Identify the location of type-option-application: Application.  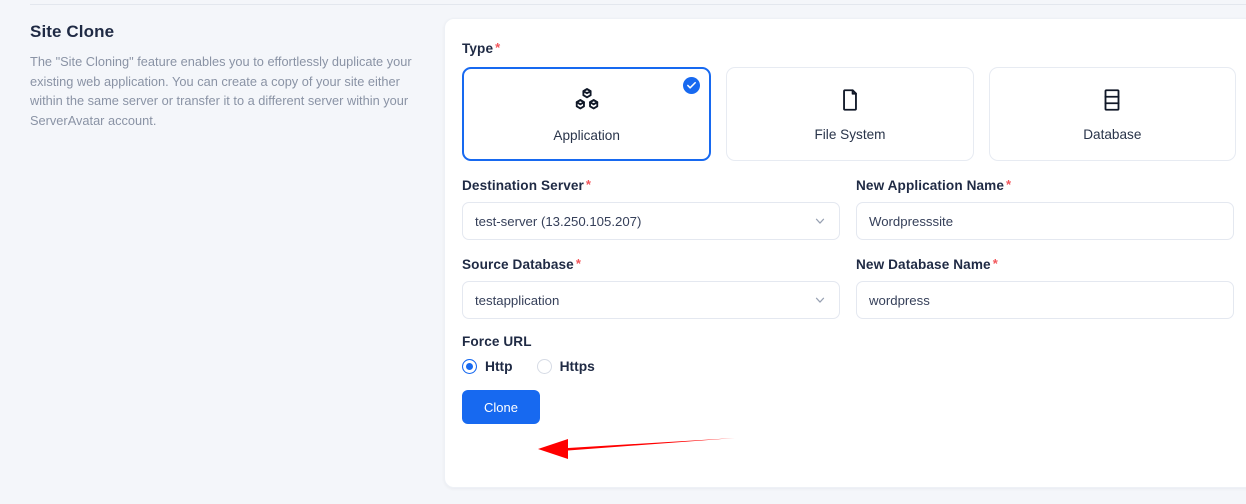
(587, 114).